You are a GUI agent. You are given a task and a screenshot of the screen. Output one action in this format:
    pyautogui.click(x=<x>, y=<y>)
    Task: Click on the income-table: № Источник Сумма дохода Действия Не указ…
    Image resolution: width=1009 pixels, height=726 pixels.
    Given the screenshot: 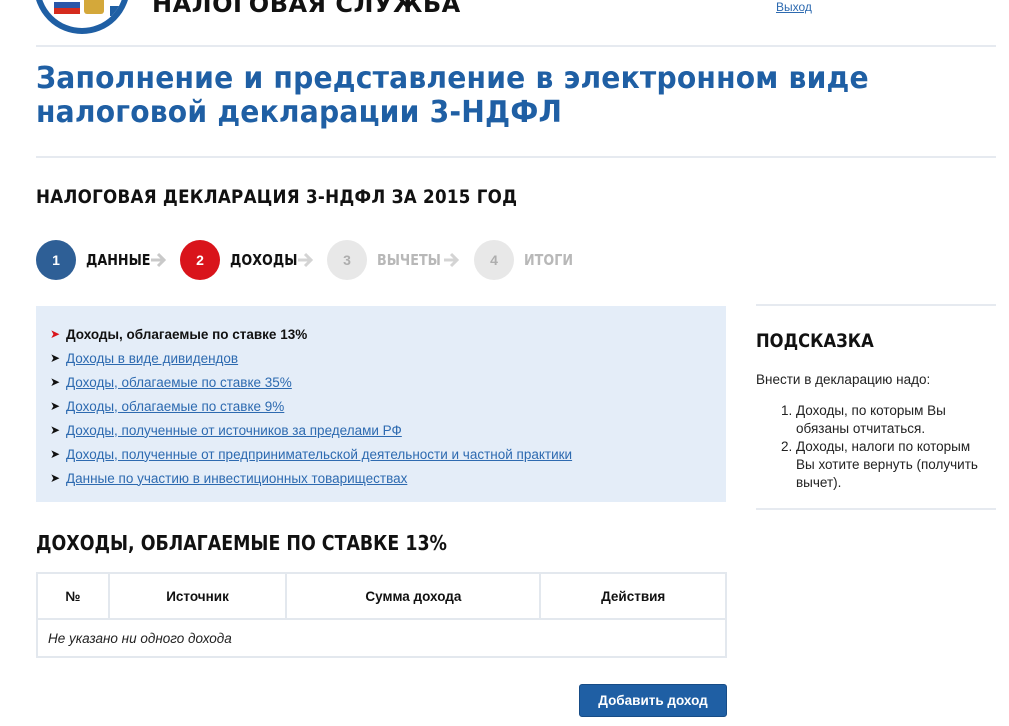 What is the action you would take?
    pyautogui.click(x=381, y=615)
    